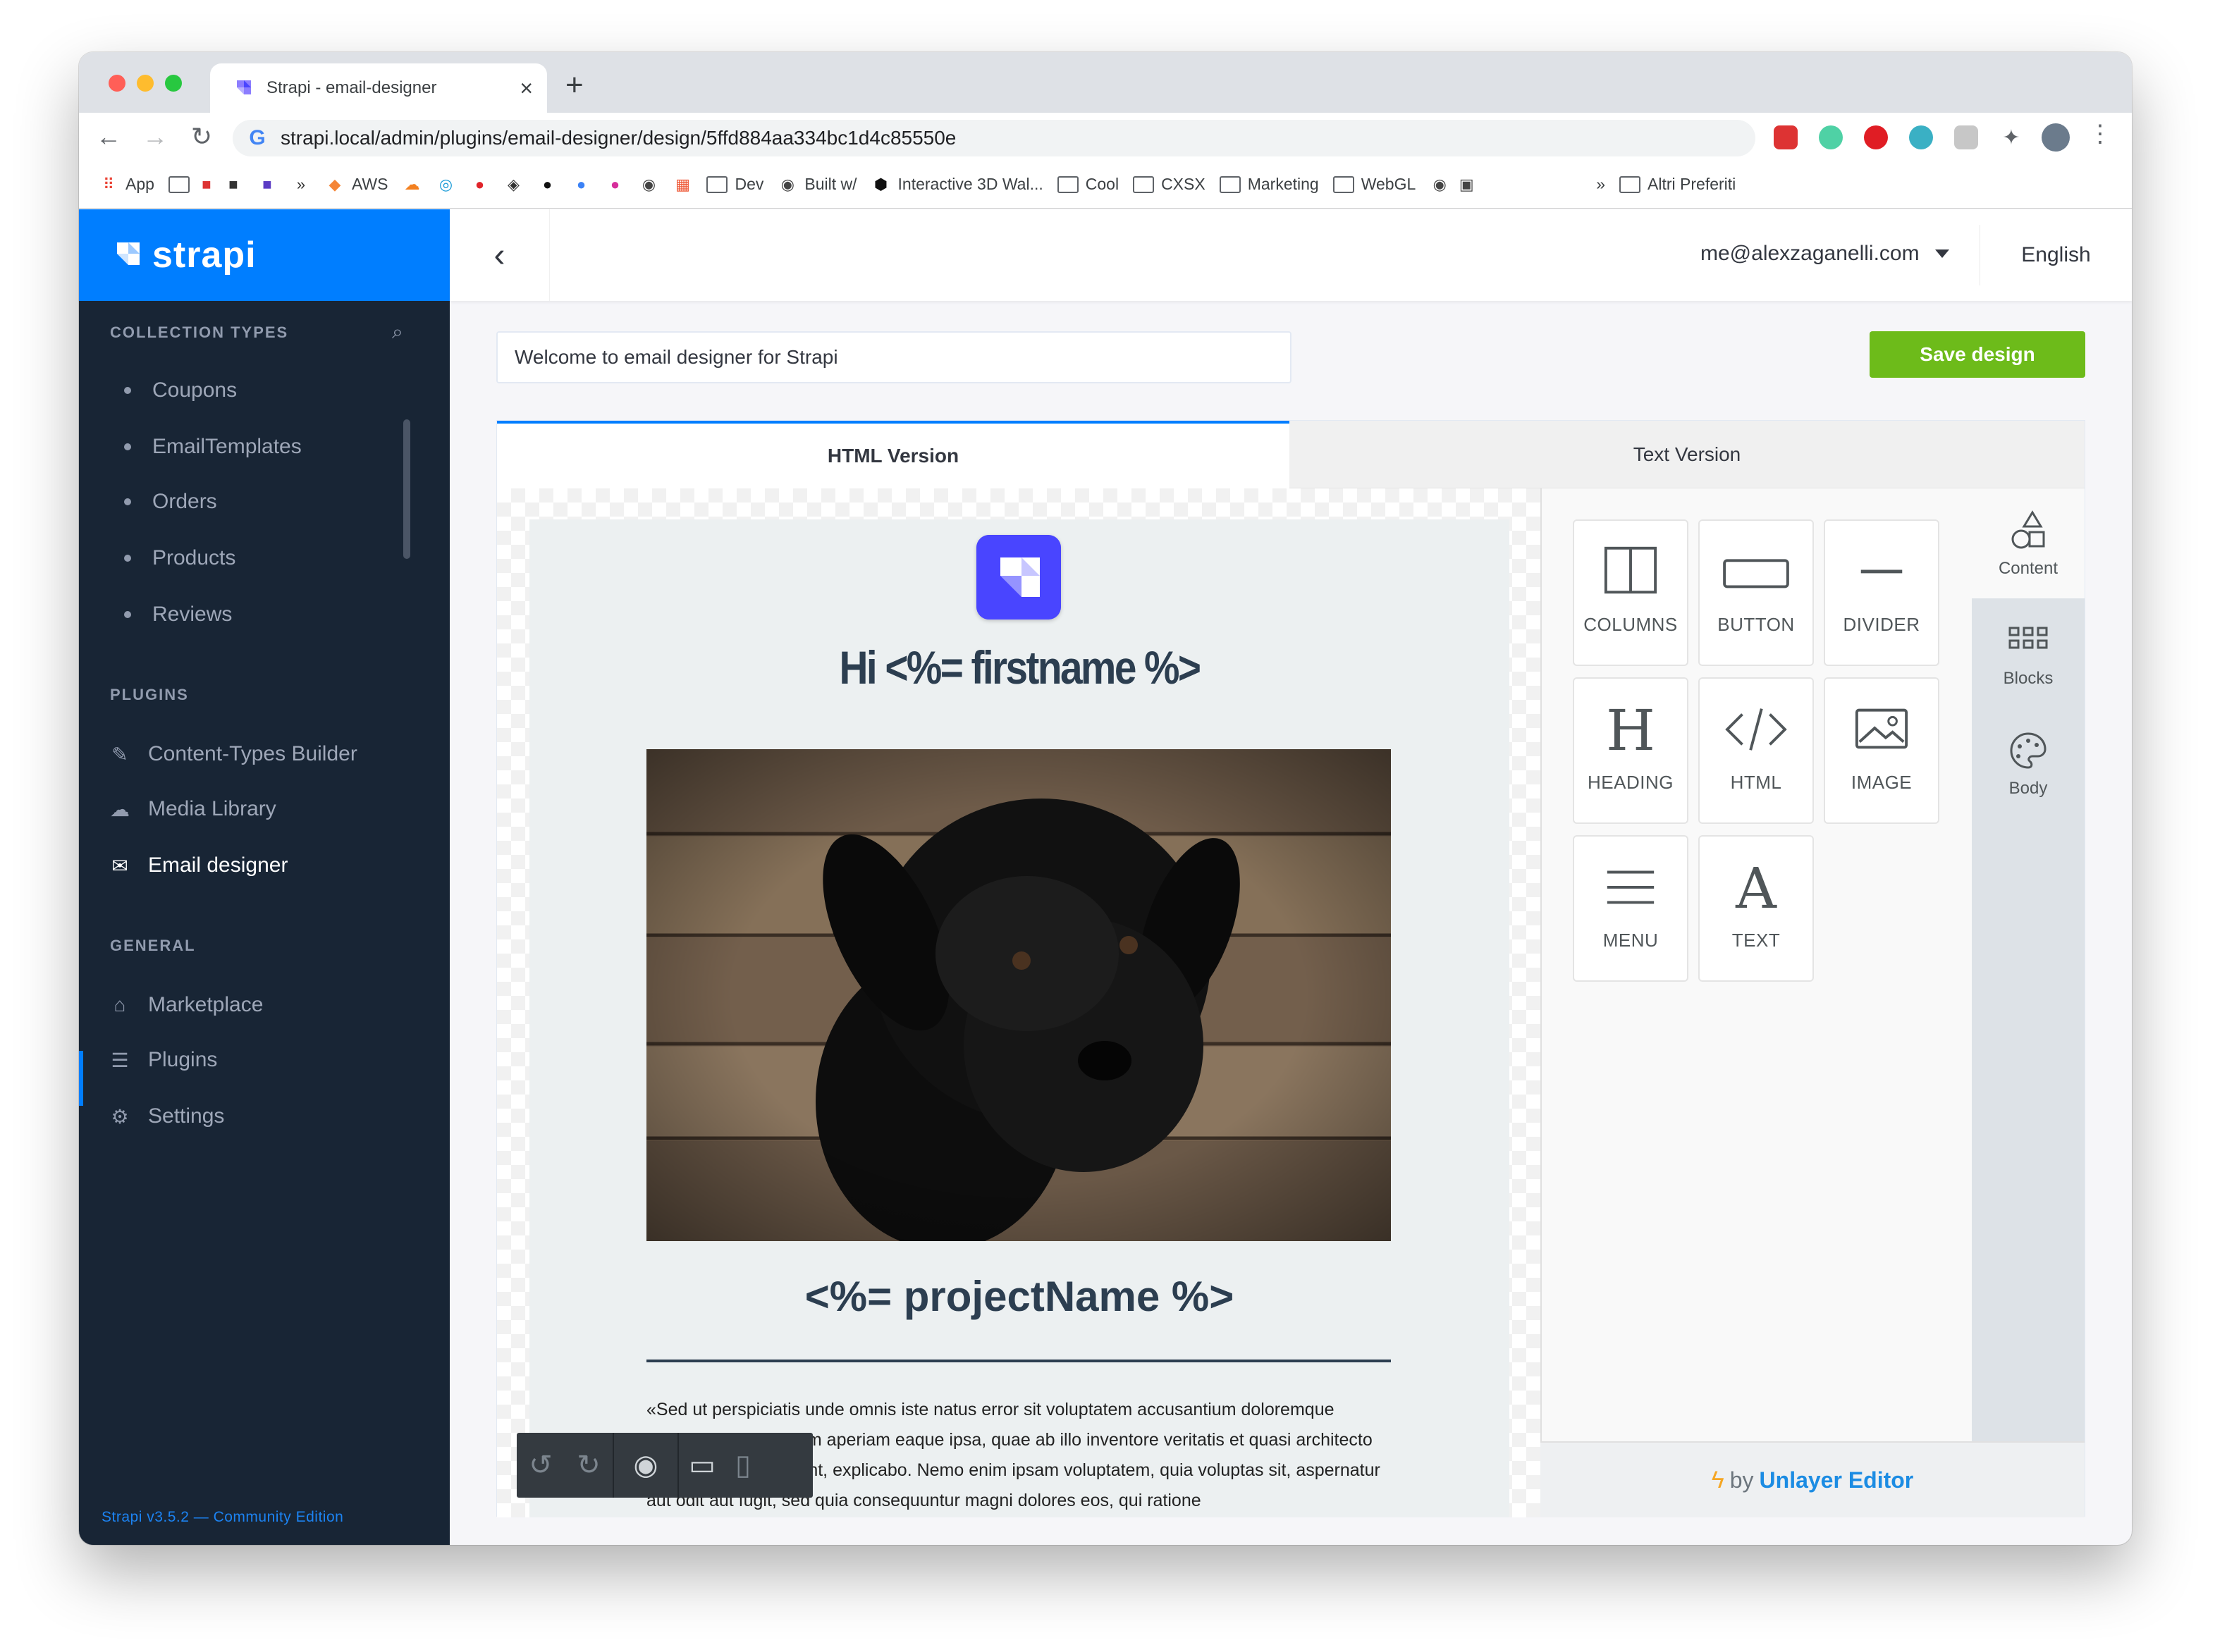 Image resolution: width=2215 pixels, height=1652 pixels. I want to click on bookmark-icon: ■, so click(206, 184).